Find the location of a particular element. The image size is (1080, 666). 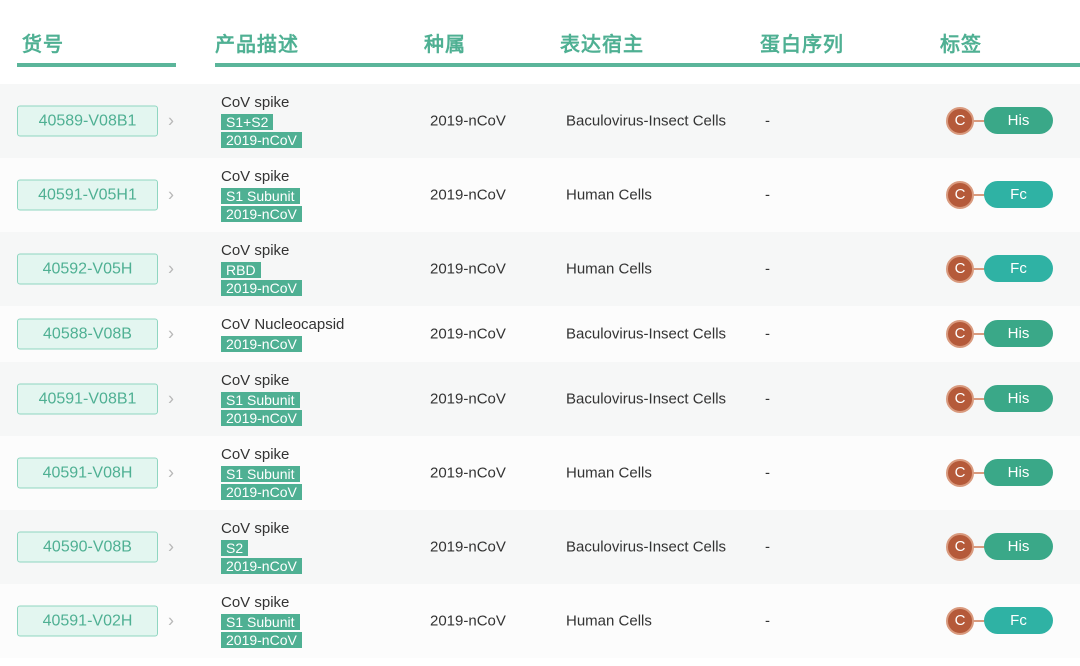

product-description: CoV spike S2 2019-nCoV is located at coordinates (261, 547).